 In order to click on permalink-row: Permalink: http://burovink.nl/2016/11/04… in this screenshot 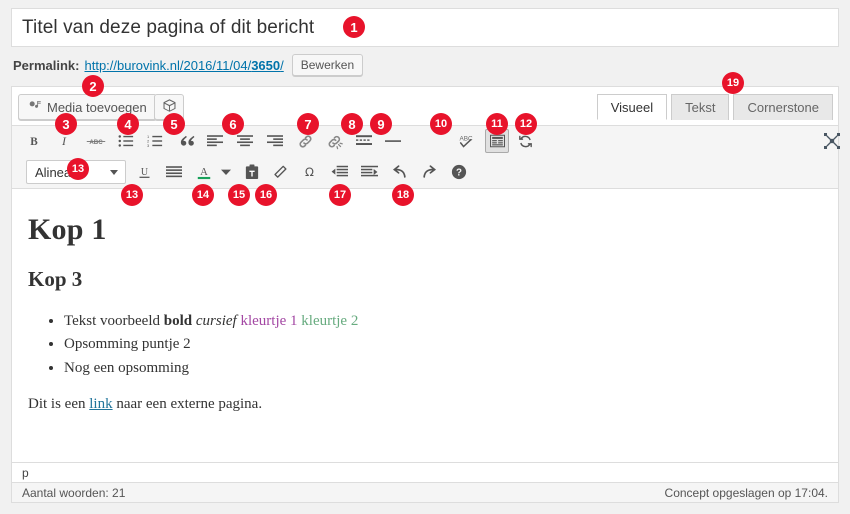, I will do `click(188, 65)`.